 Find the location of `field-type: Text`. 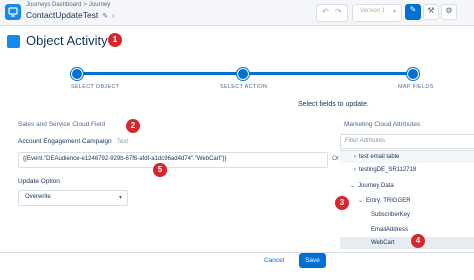

field-type: Text is located at coordinates (123, 142).